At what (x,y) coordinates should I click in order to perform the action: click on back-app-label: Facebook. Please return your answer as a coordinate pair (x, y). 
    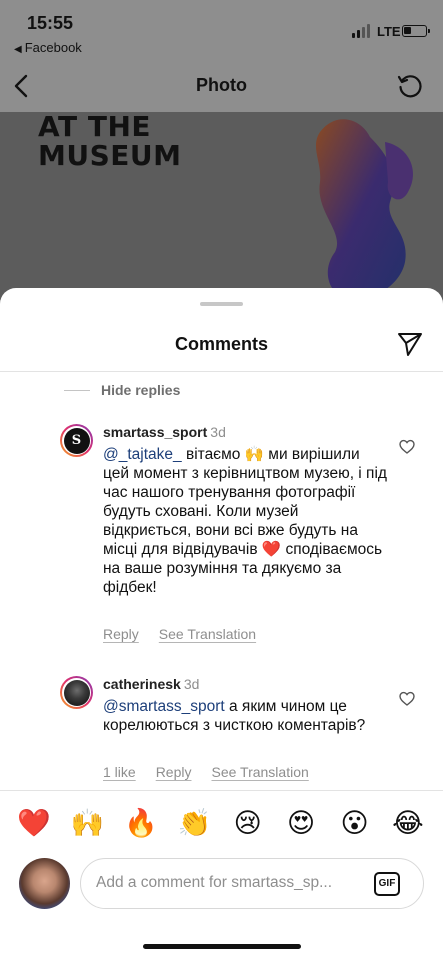
    Looking at the image, I should click on (53, 47).